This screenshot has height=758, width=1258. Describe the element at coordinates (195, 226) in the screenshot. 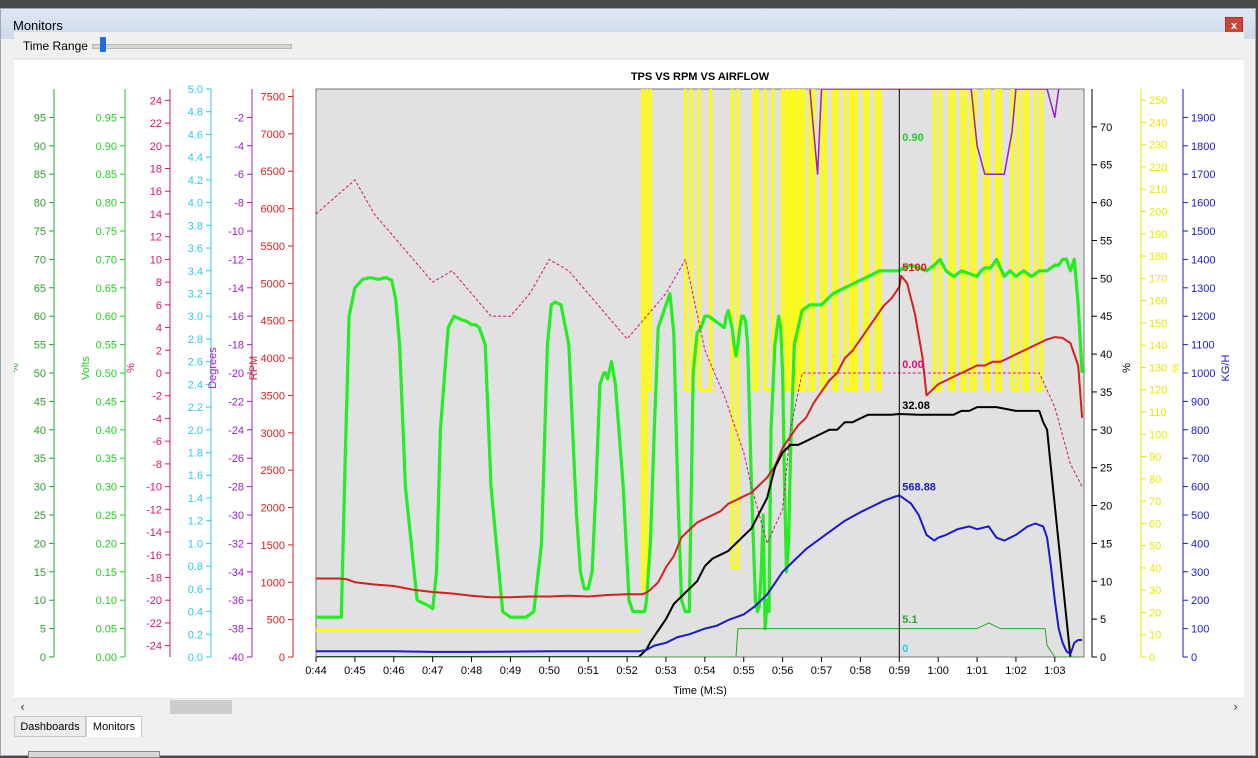

I see `y-tick-label: 3.8` at that location.